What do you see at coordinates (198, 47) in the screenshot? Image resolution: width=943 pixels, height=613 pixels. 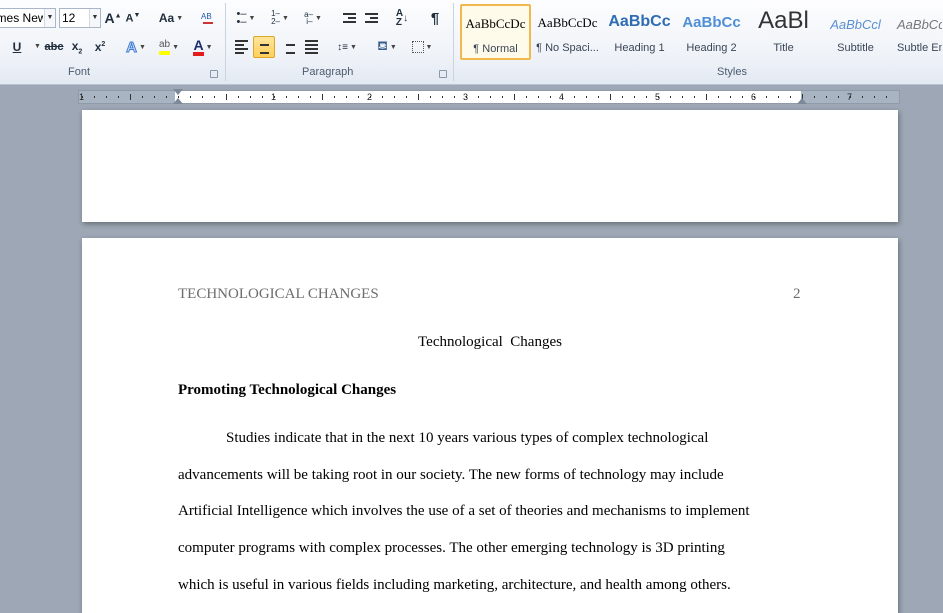 I see `font-color-icon: A` at bounding box center [198, 47].